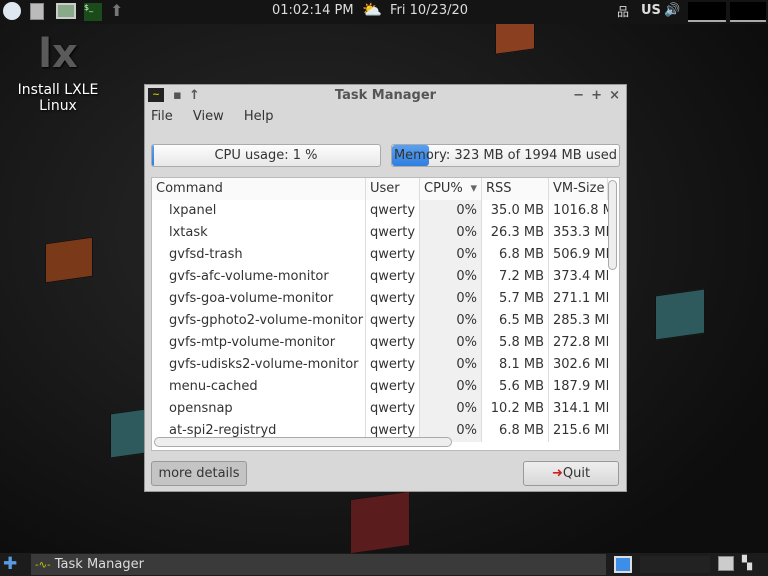 Image resolution: width=768 pixels, height=576 pixels. I want to click on menu-help: Help, so click(259, 116).